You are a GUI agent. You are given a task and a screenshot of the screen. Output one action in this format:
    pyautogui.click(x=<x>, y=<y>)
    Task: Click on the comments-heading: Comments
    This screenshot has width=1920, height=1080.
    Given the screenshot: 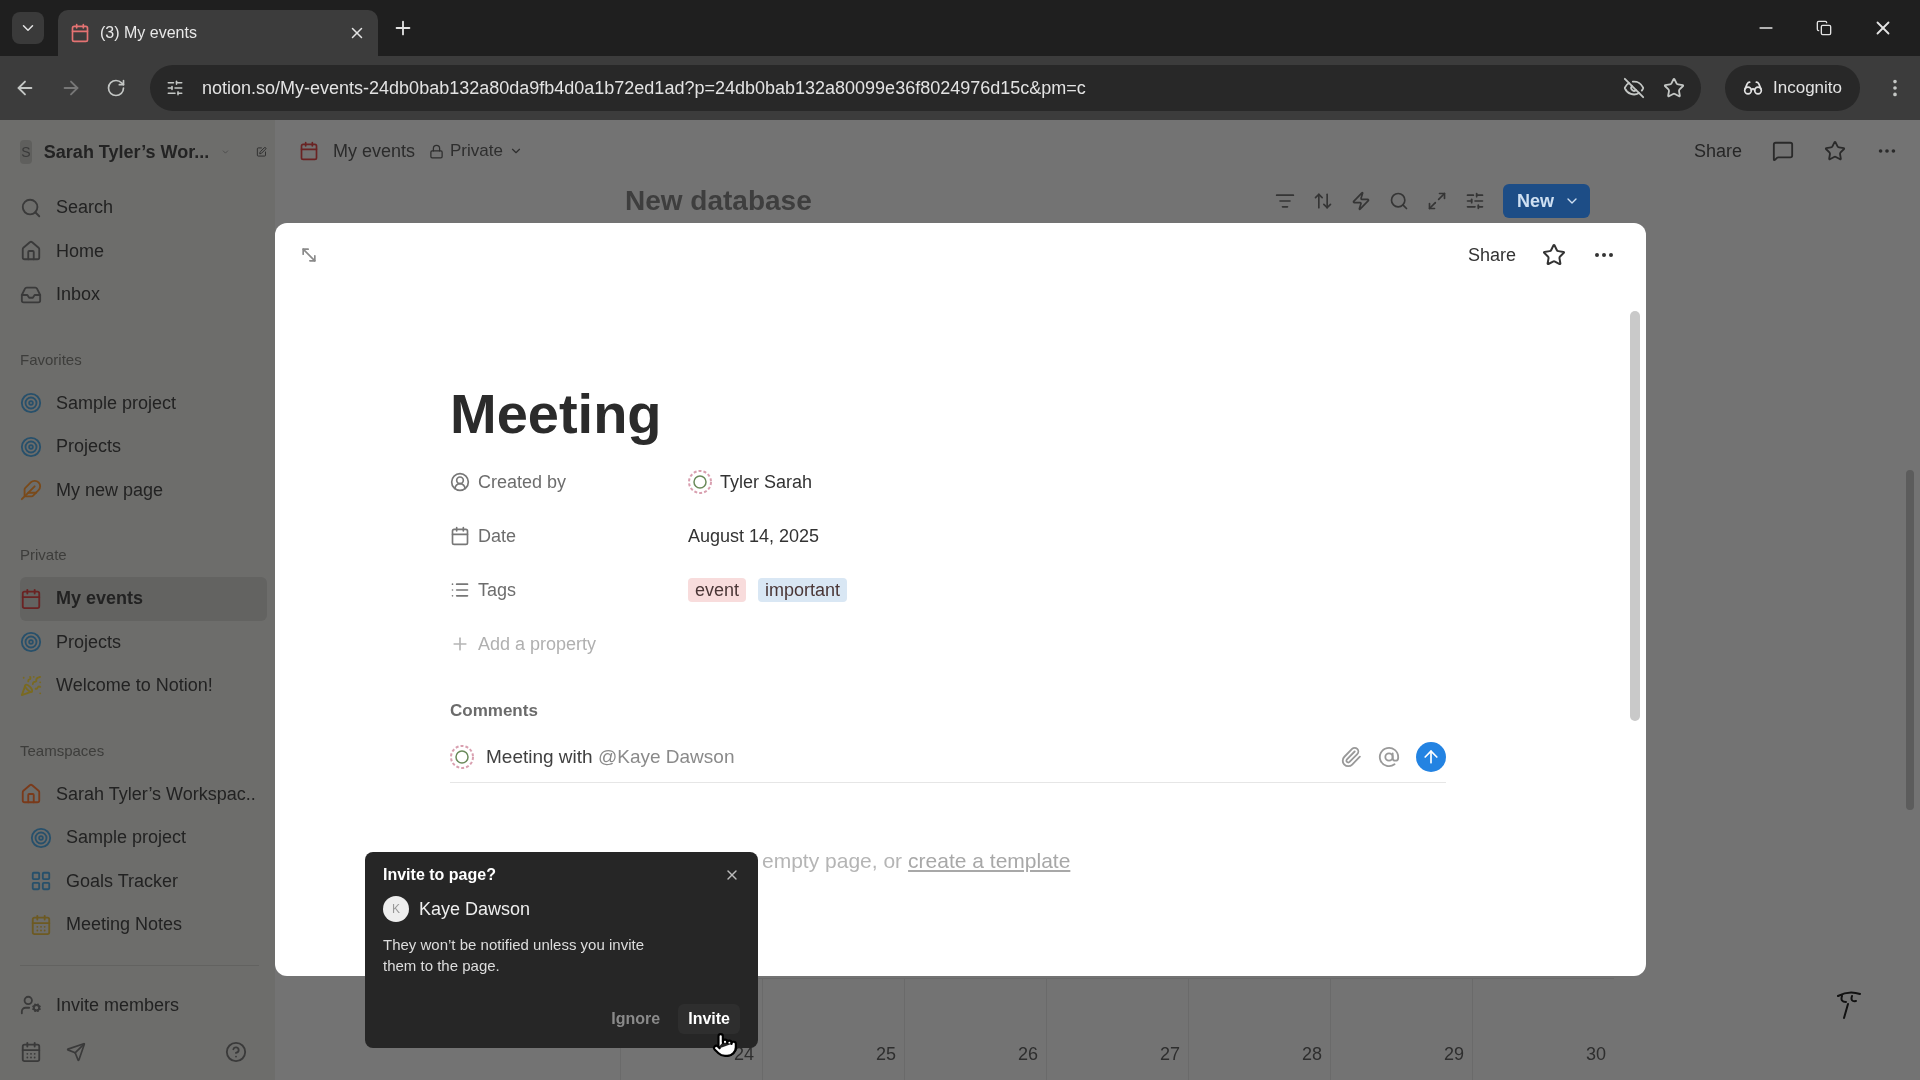 What is the action you would take?
    pyautogui.click(x=494, y=711)
    